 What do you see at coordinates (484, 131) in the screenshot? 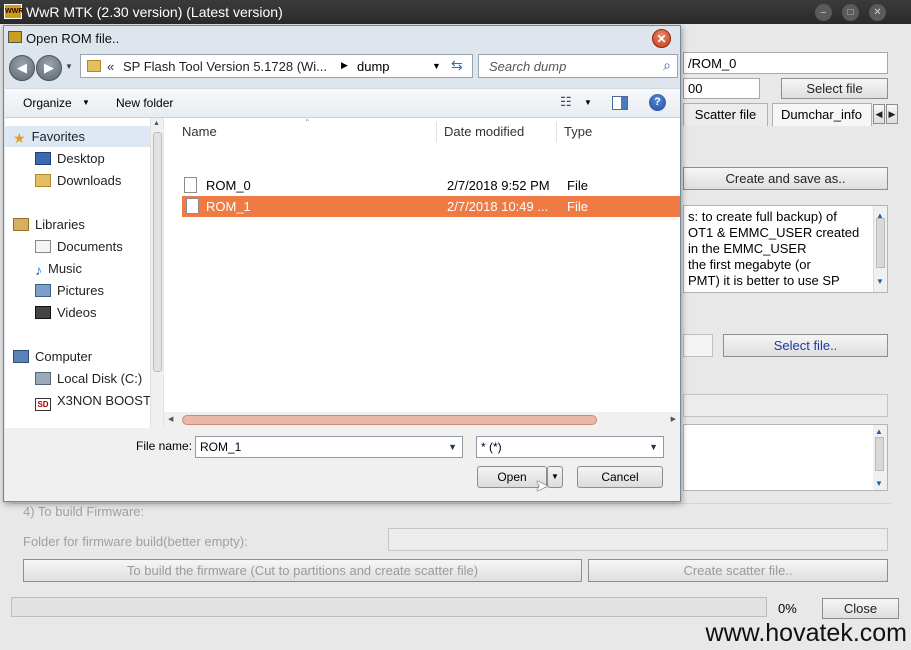
I see `column-header-date: Date modified` at bounding box center [484, 131].